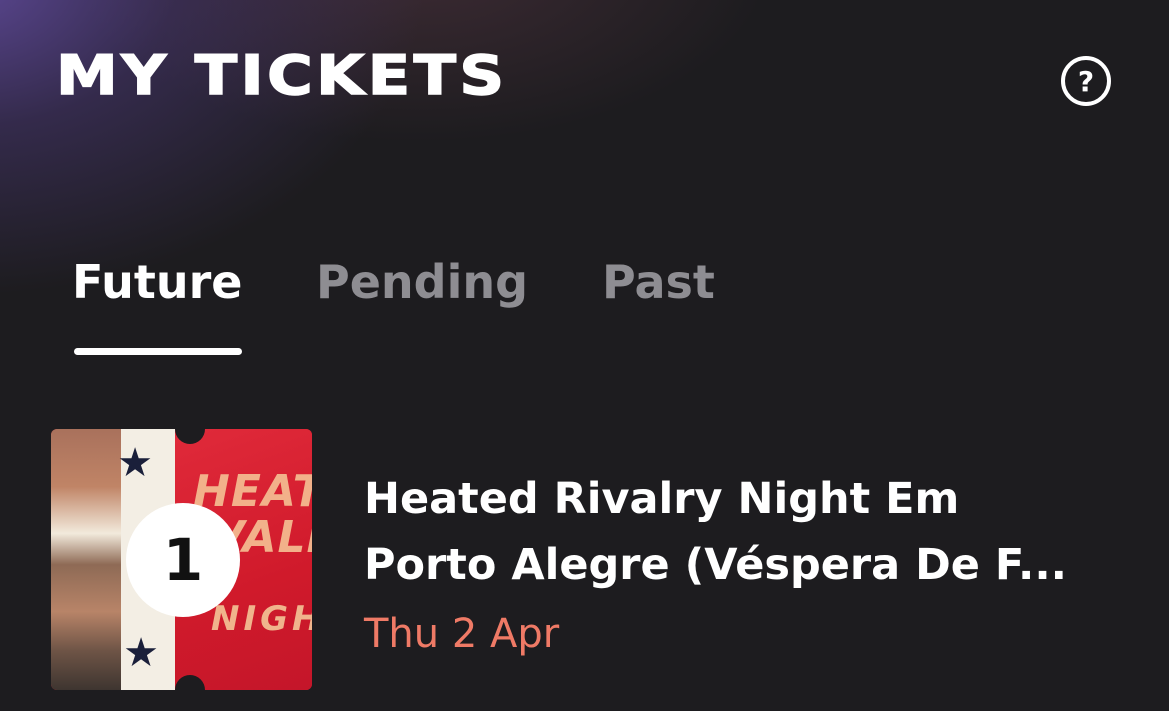 This screenshot has width=1169, height=711. Describe the element at coordinates (157, 282) in the screenshot. I see `tab-future: Future` at that location.